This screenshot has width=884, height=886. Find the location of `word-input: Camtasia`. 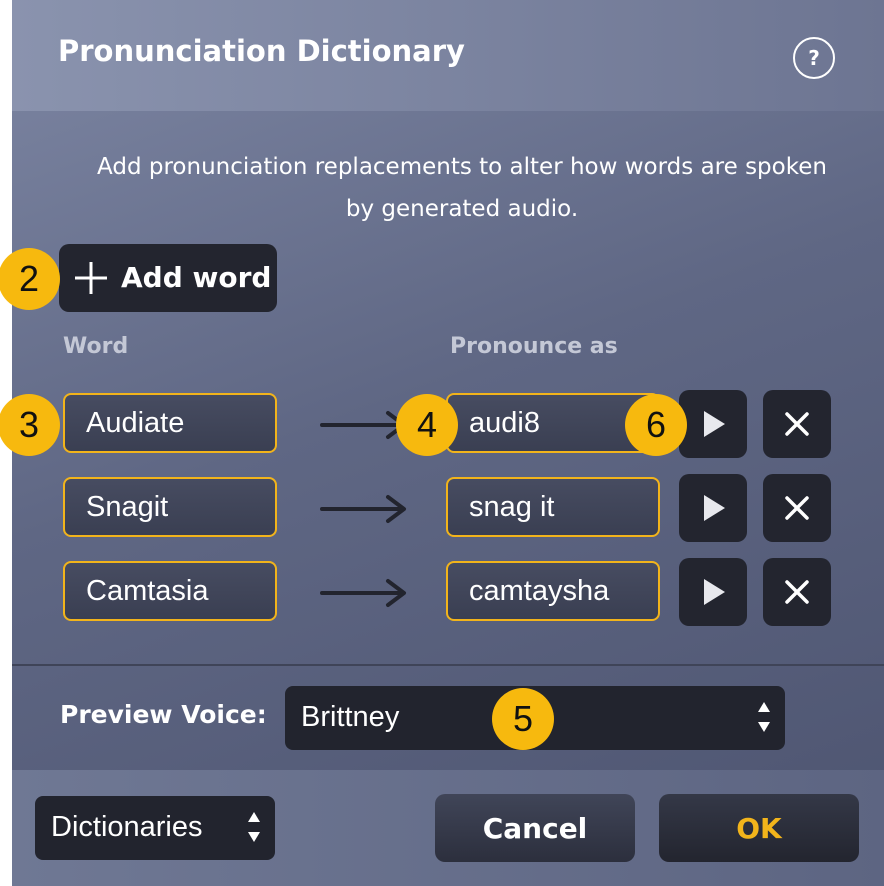

word-input: Camtasia is located at coordinates (170, 591).